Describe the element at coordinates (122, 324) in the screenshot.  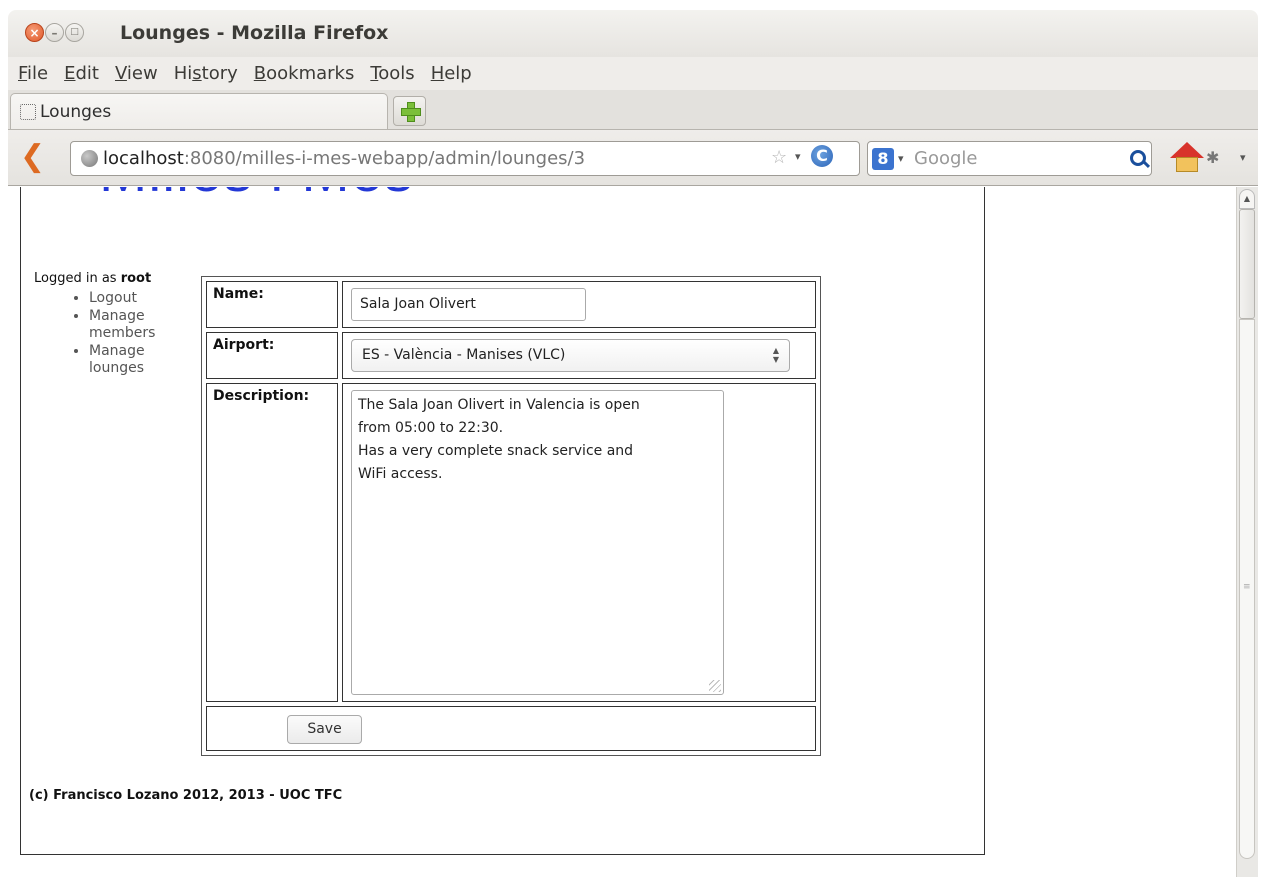
I see `manage-members-link: Manage members` at that location.